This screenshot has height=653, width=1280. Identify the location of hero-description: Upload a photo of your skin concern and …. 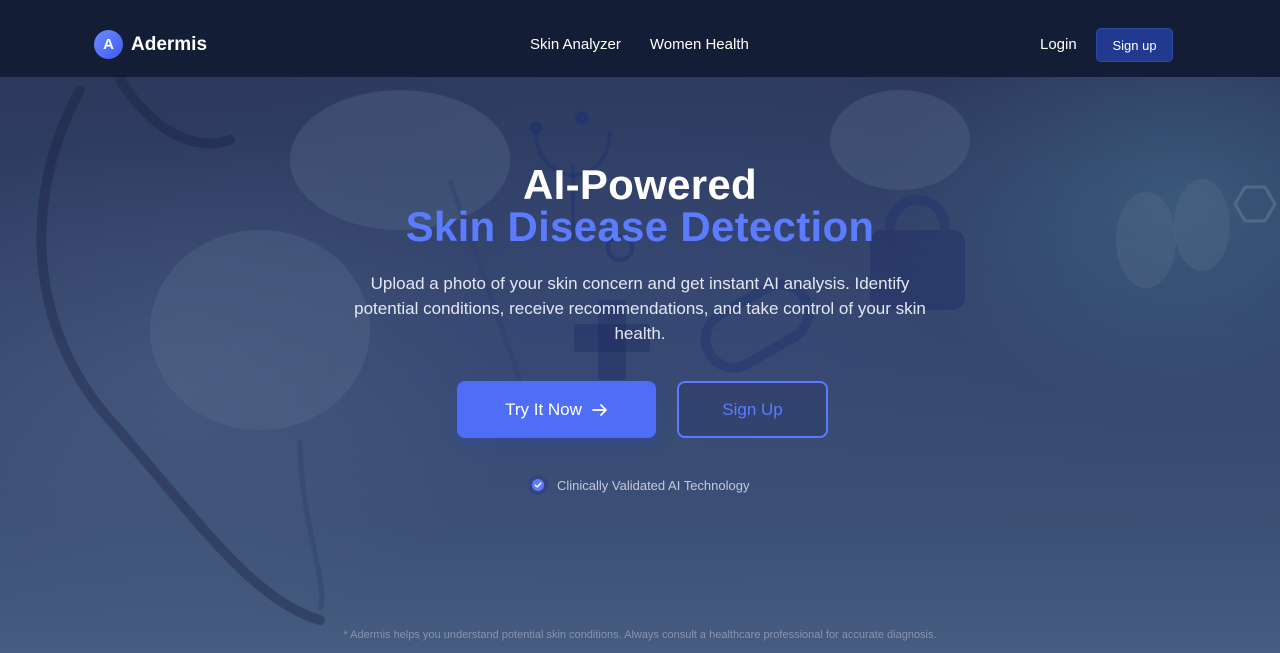
(640, 308).